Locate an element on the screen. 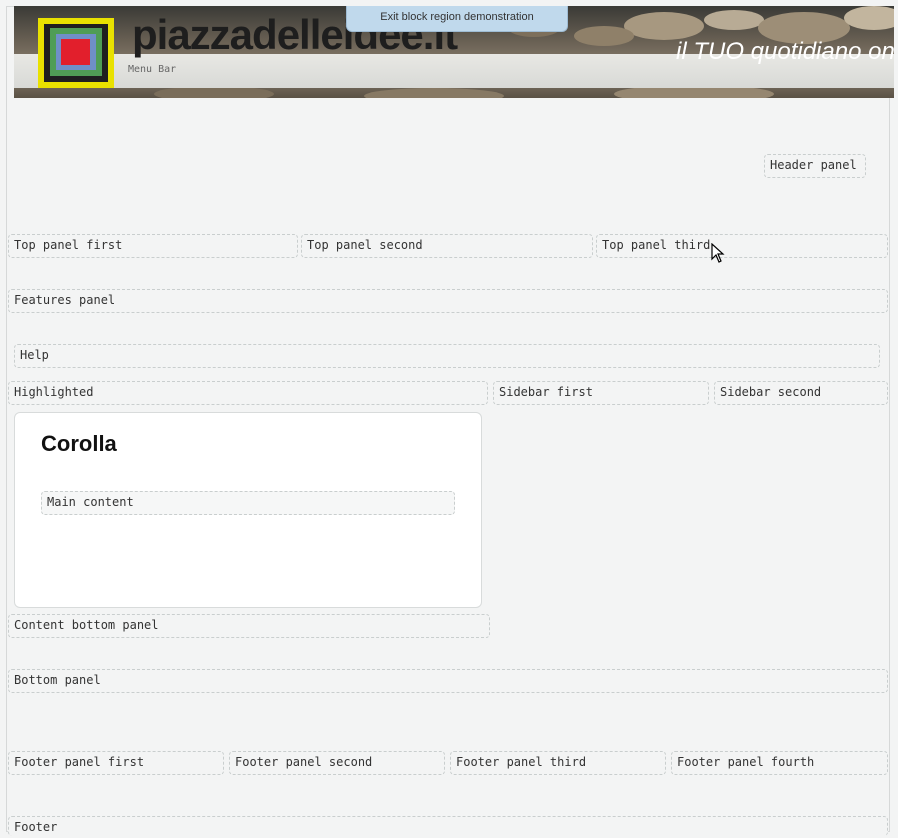 The width and height of the screenshot is (898, 838). region-footer-panel-second: Footer panel second is located at coordinates (337, 763).